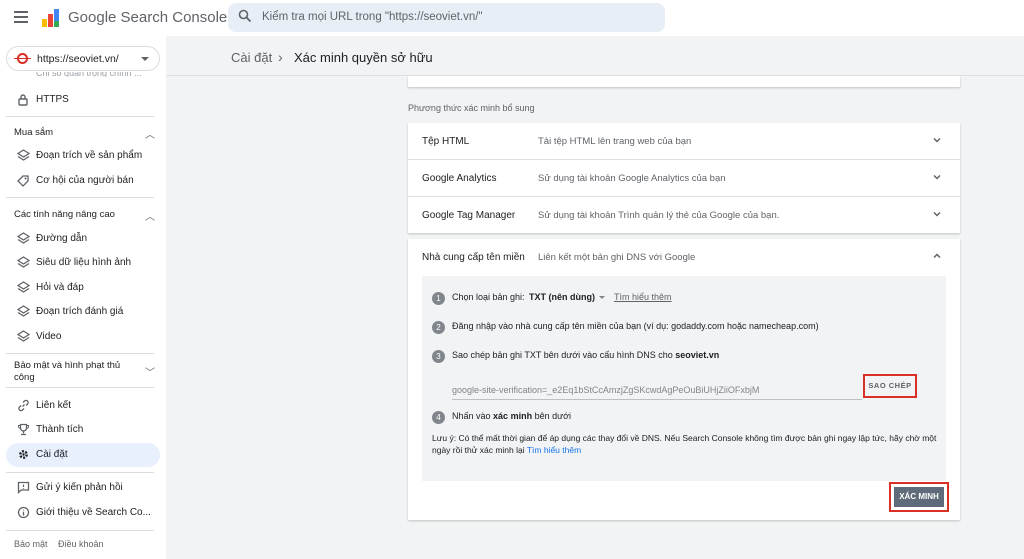  What do you see at coordinates (937, 256) in the screenshot?
I see `chevron-up-icon` at bounding box center [937, 256].